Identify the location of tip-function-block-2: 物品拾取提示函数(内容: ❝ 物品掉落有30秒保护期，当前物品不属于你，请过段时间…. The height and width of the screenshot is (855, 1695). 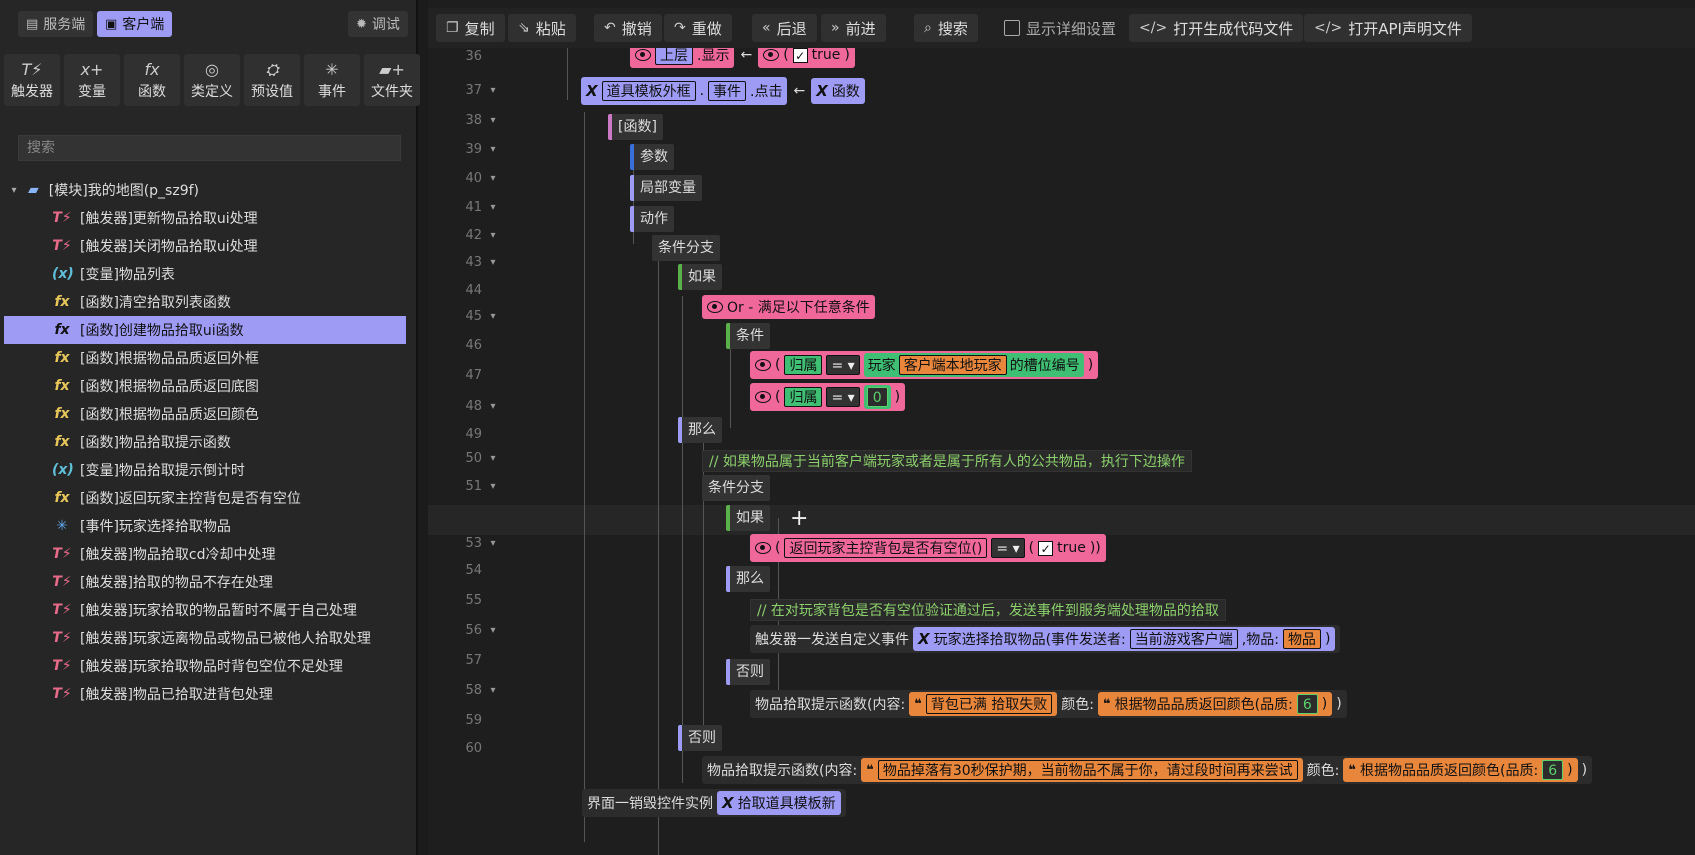
(1147, 770).